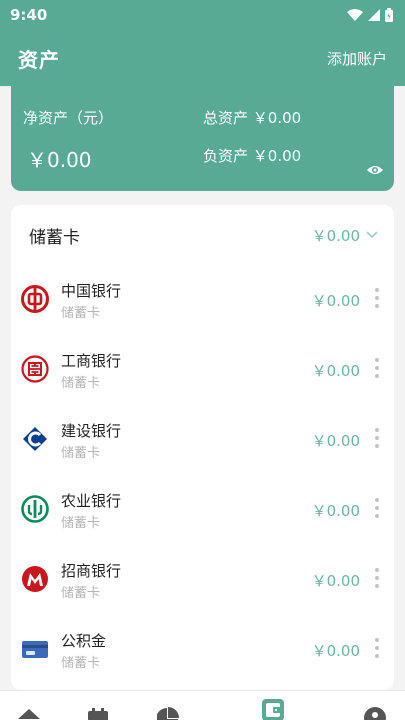  I want to click on asset-summary-card: 净资产（元） ￥0.00 总资产 ￥0.00 负资产 ￥0.00, so click(202, 136).